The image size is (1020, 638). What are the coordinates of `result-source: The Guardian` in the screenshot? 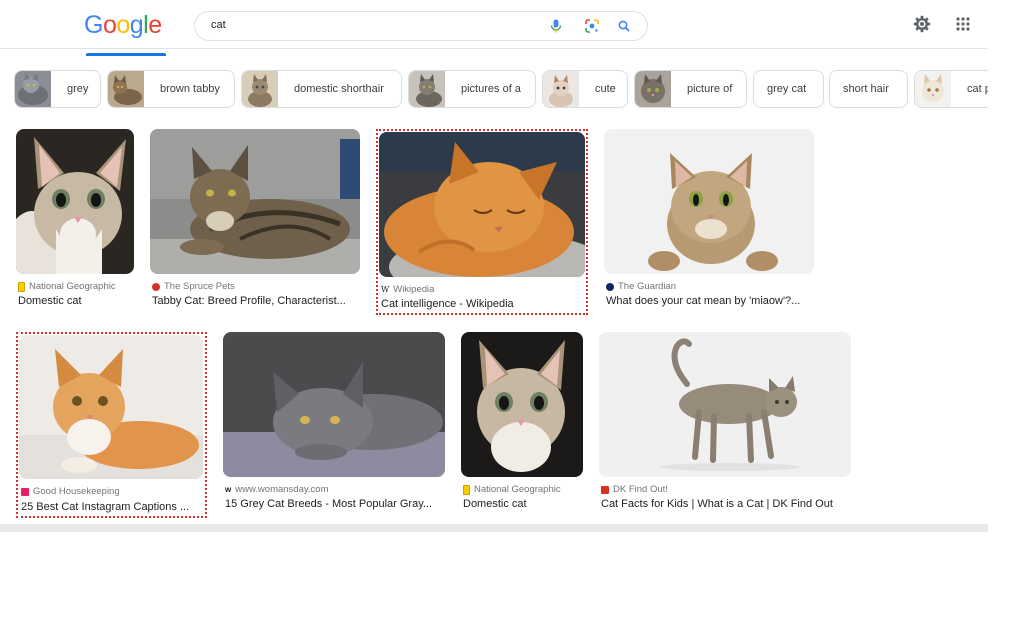 It's located at (641, 286).